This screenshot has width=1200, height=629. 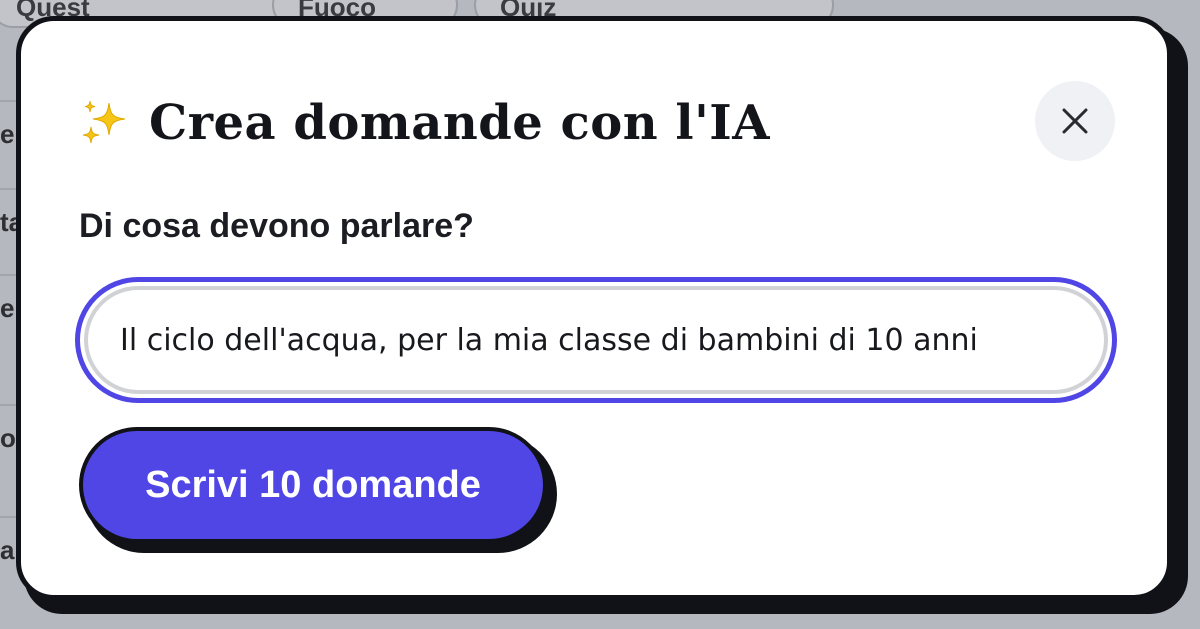 What do you see at coordinates (313, 485) in the screenshot?
I see `generate-questions-button: Scrivi 10 domande` at bounding box center [313, 485].